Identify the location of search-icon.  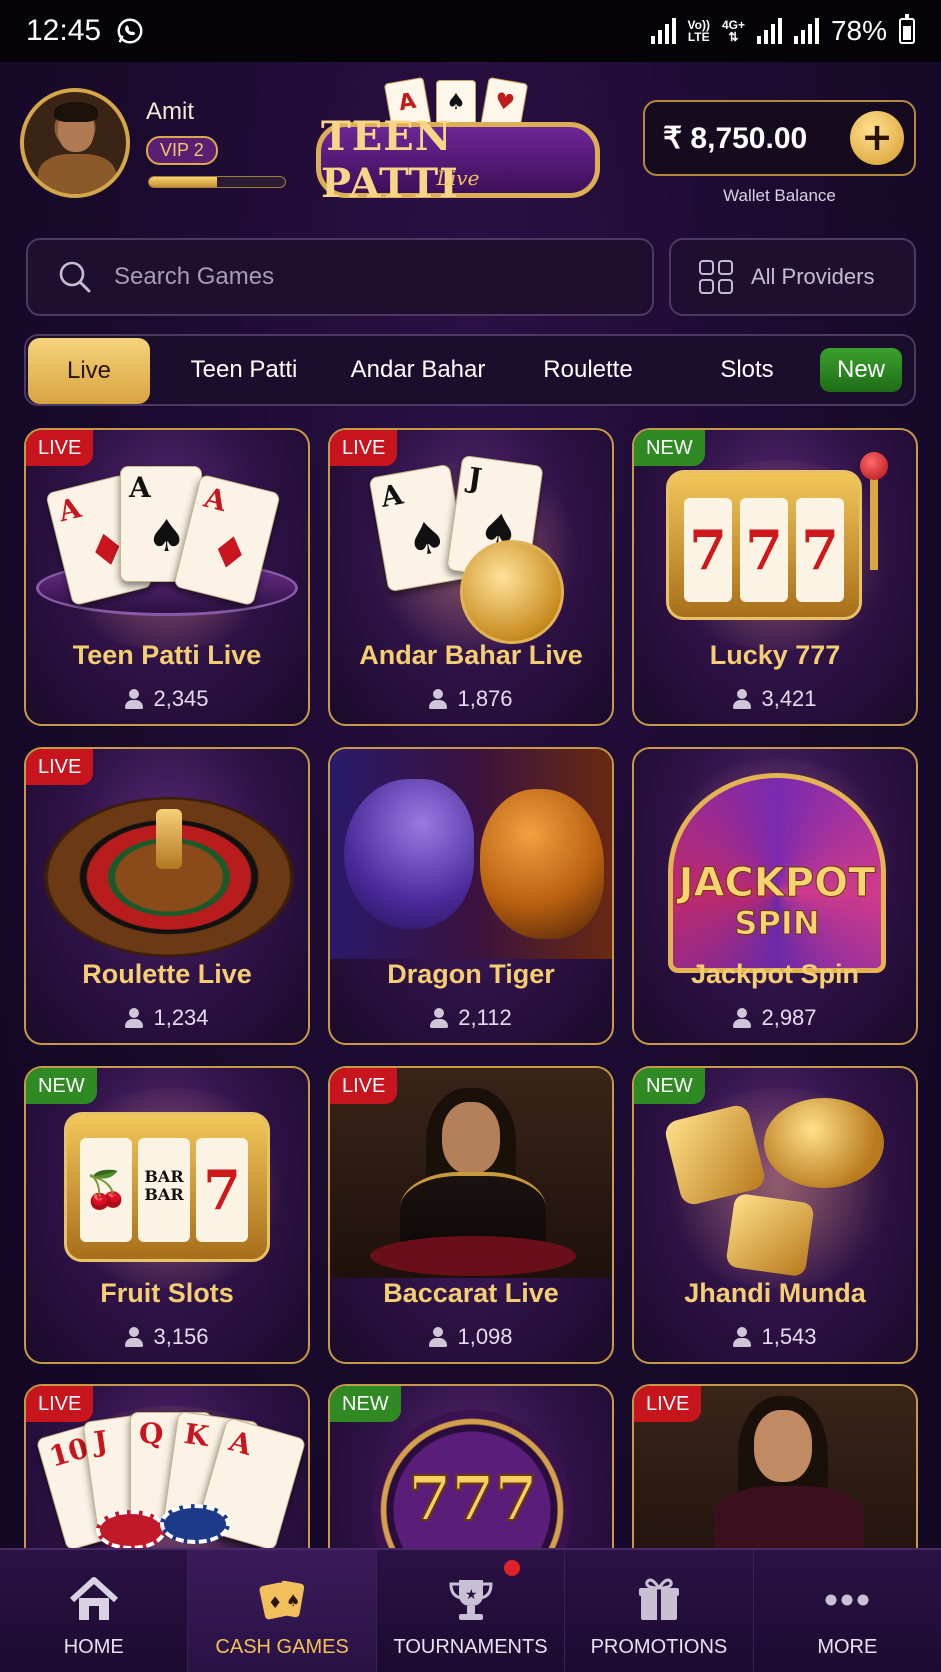
(75, 277).